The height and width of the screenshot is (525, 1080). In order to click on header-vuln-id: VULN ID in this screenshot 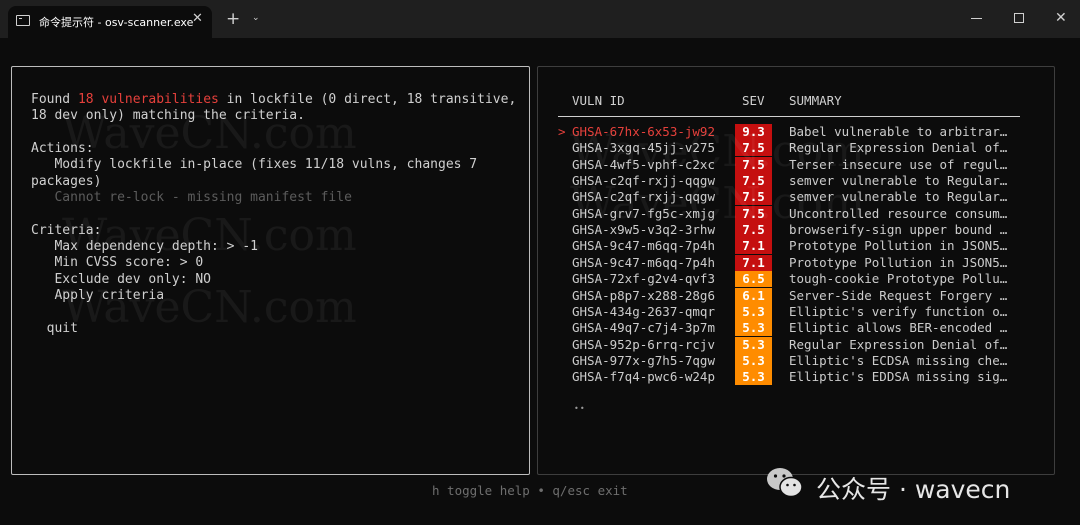, I will do `click(598, 100)`.